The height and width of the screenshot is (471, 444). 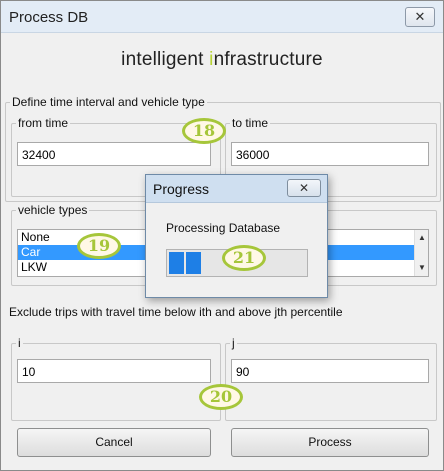 What do you see at coordinates (222, 17) in the screenshot?
I see `title-bar: Process DB ✕` at bounding box center [222, 17].